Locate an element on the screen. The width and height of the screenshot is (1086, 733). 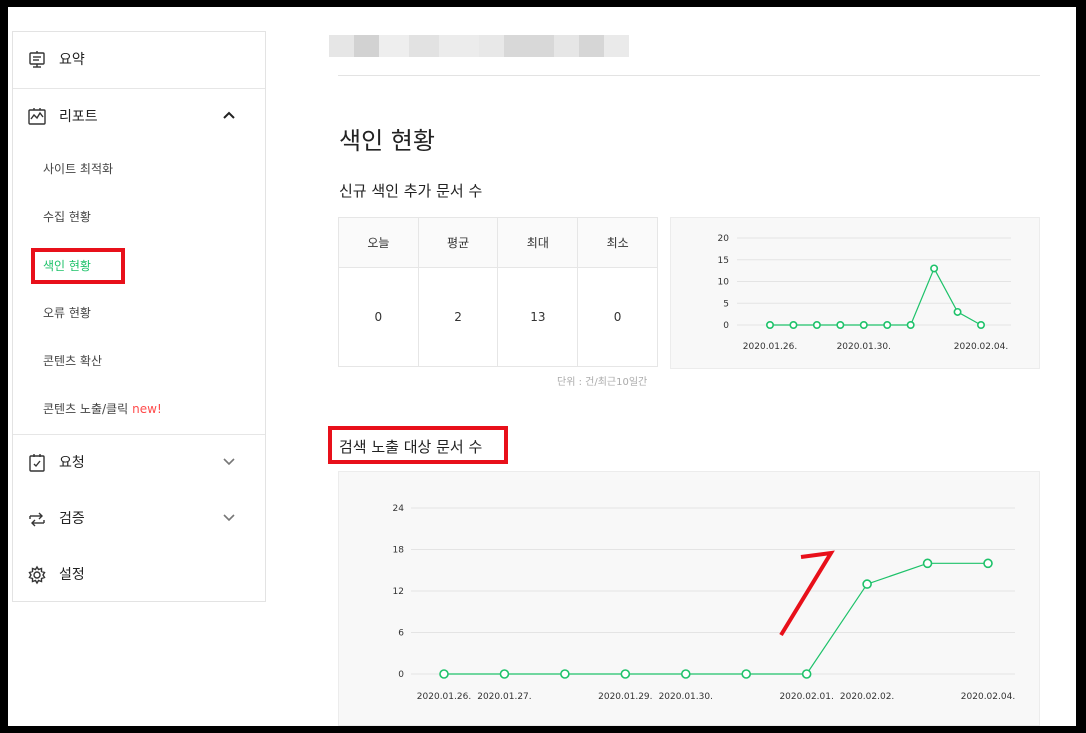
y-tick-label: 6 is located at coordinates (401, 634).